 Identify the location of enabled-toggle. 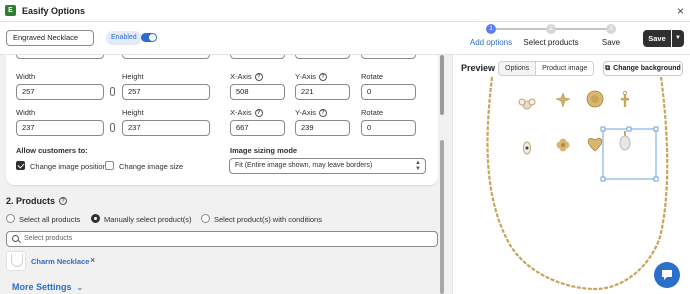
(149, 37).